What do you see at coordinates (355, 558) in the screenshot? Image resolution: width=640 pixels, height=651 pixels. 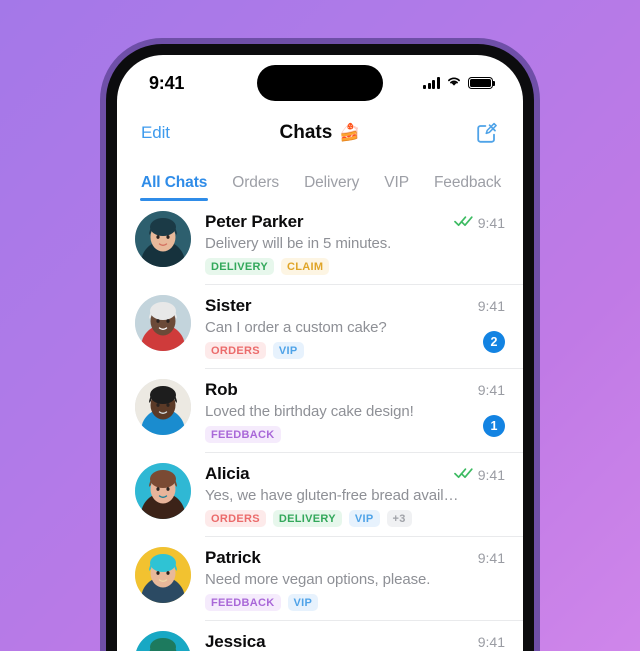 I see `chat-row-header: Patrick 9:41` at bounding box center [355, 558].